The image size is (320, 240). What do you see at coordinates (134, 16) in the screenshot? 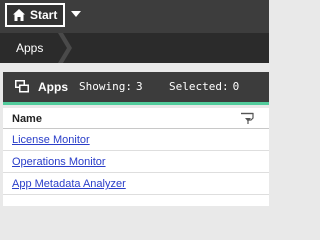
I see `top-toolbar: Start` at bounding box center [134, 16].